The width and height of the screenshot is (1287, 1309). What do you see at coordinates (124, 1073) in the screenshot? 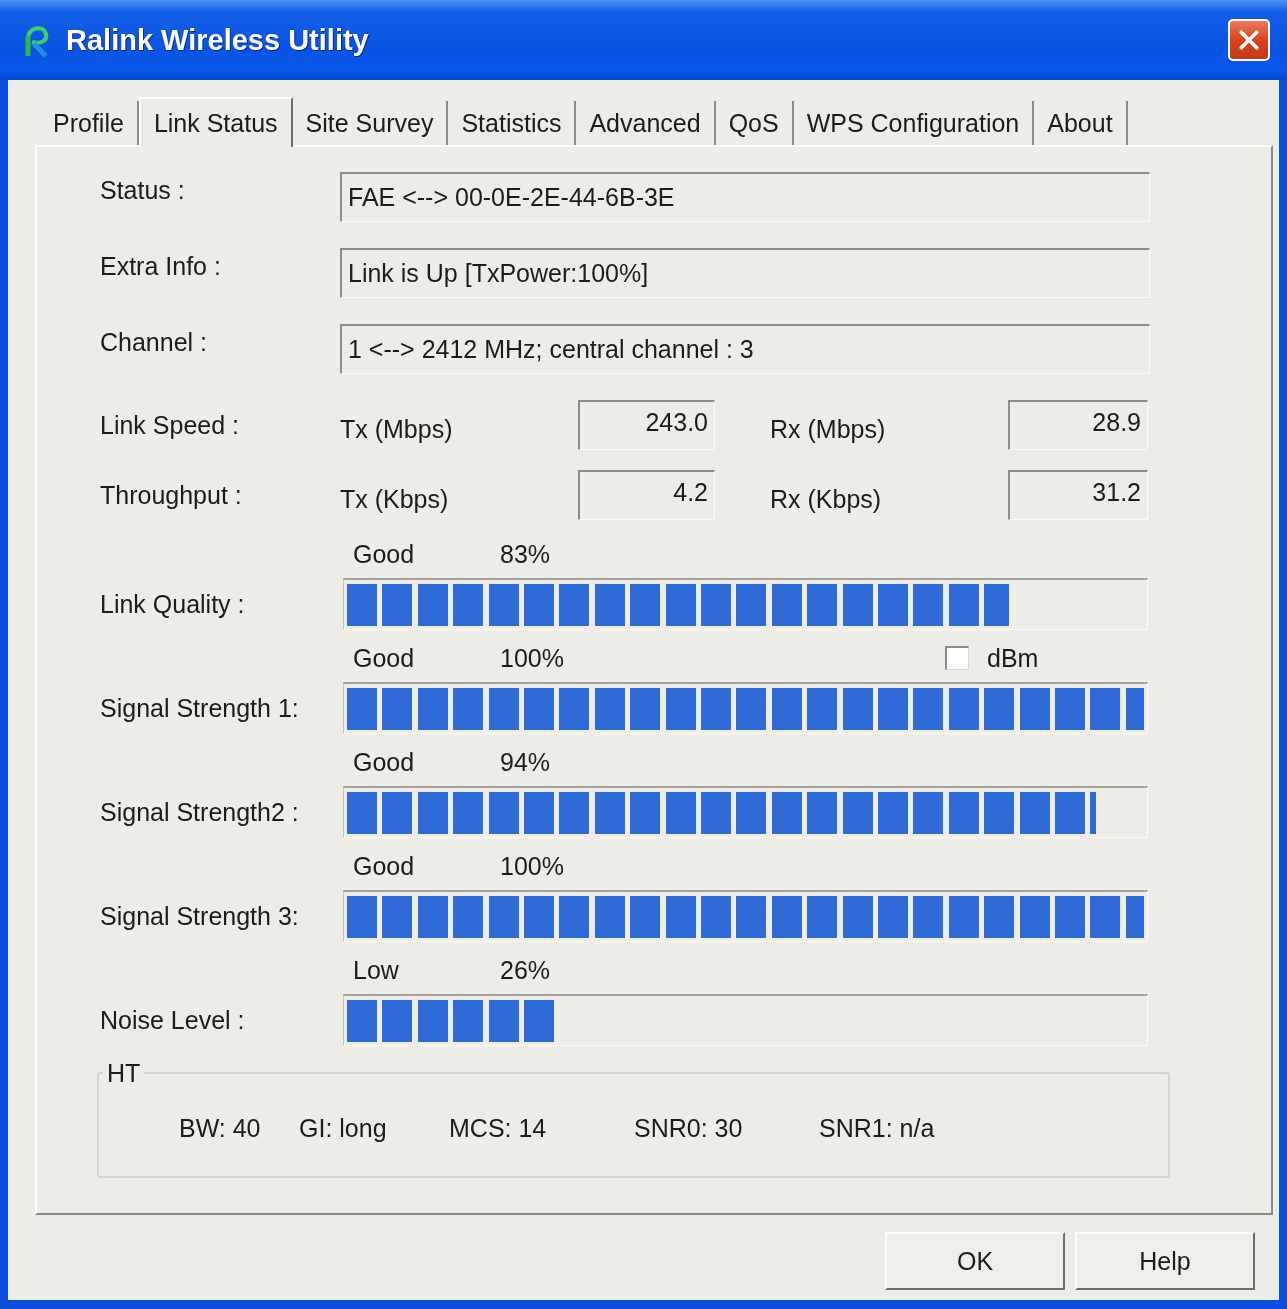
I see `group-title: HT` at bounding box center [124, 1073].